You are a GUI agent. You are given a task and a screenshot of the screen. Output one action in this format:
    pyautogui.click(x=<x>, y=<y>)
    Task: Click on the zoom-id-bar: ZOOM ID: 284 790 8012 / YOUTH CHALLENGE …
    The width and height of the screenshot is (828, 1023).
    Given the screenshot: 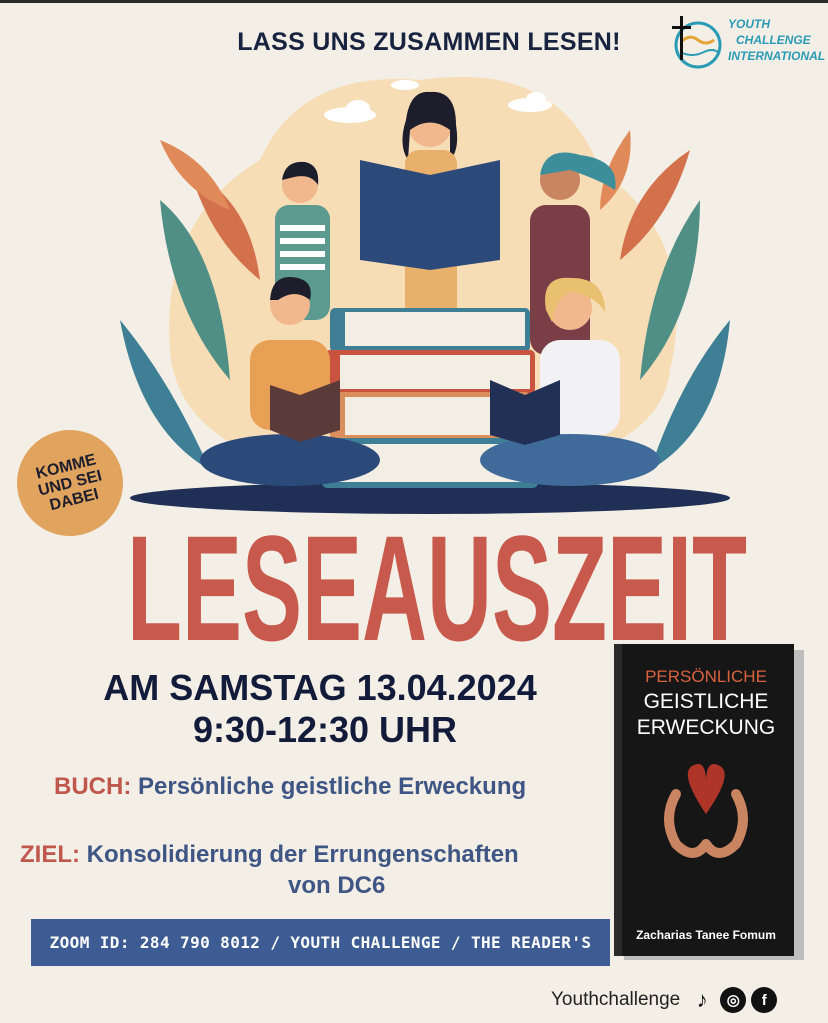 What is the action you would take?
    pyautogui.click(x=320, y=942)
    